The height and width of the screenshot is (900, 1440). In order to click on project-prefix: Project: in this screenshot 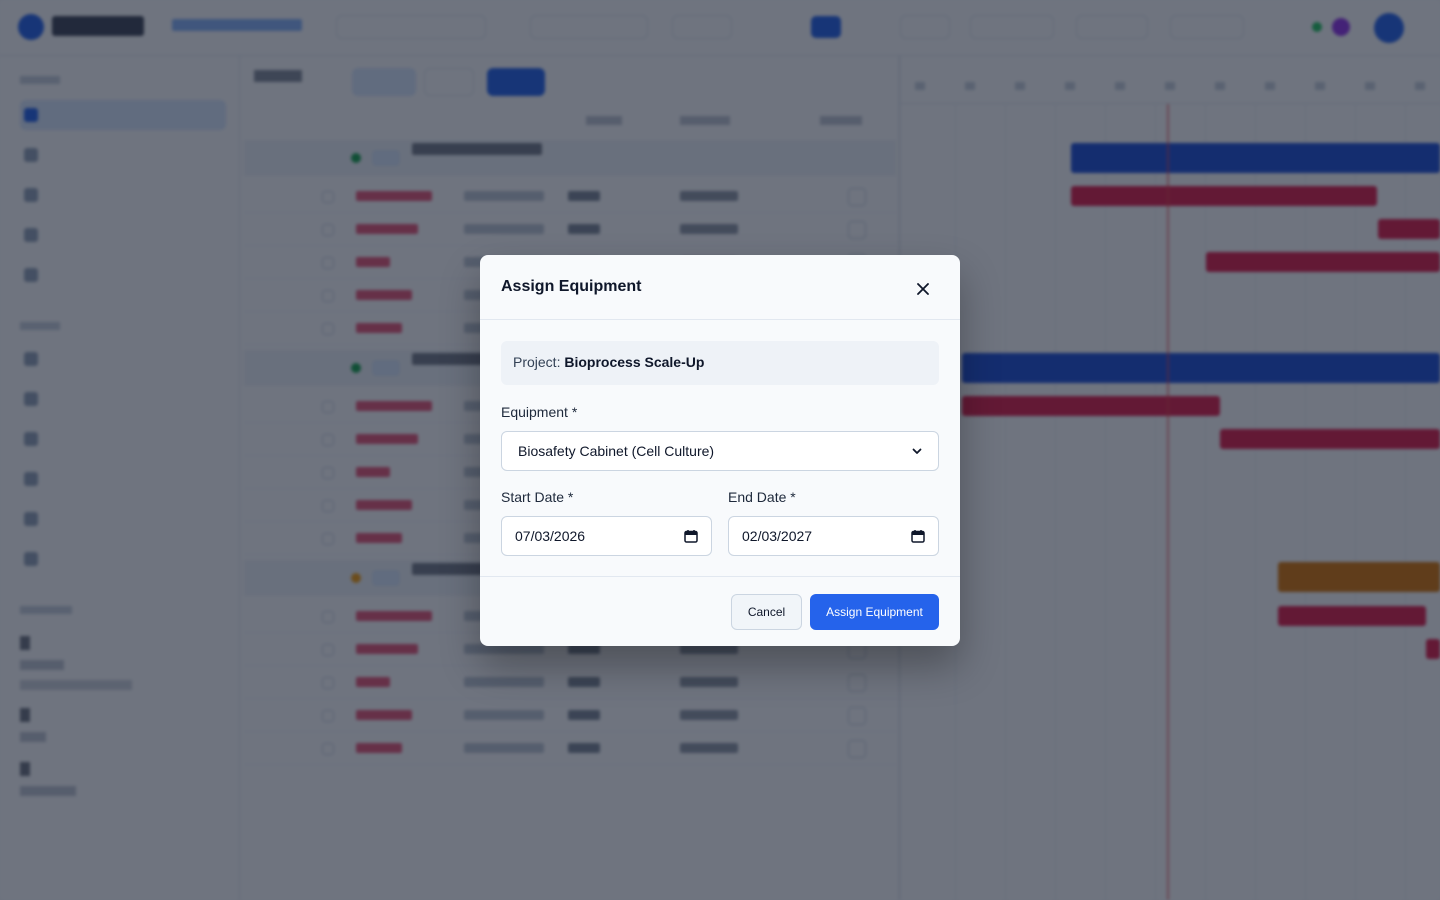, I will do `click(539, 362)`.